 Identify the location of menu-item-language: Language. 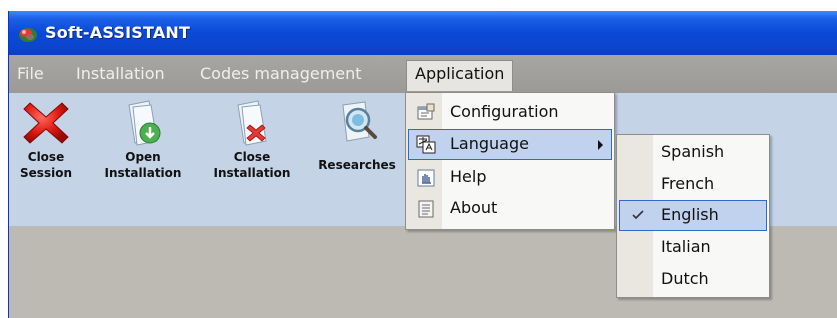
(510, 144).